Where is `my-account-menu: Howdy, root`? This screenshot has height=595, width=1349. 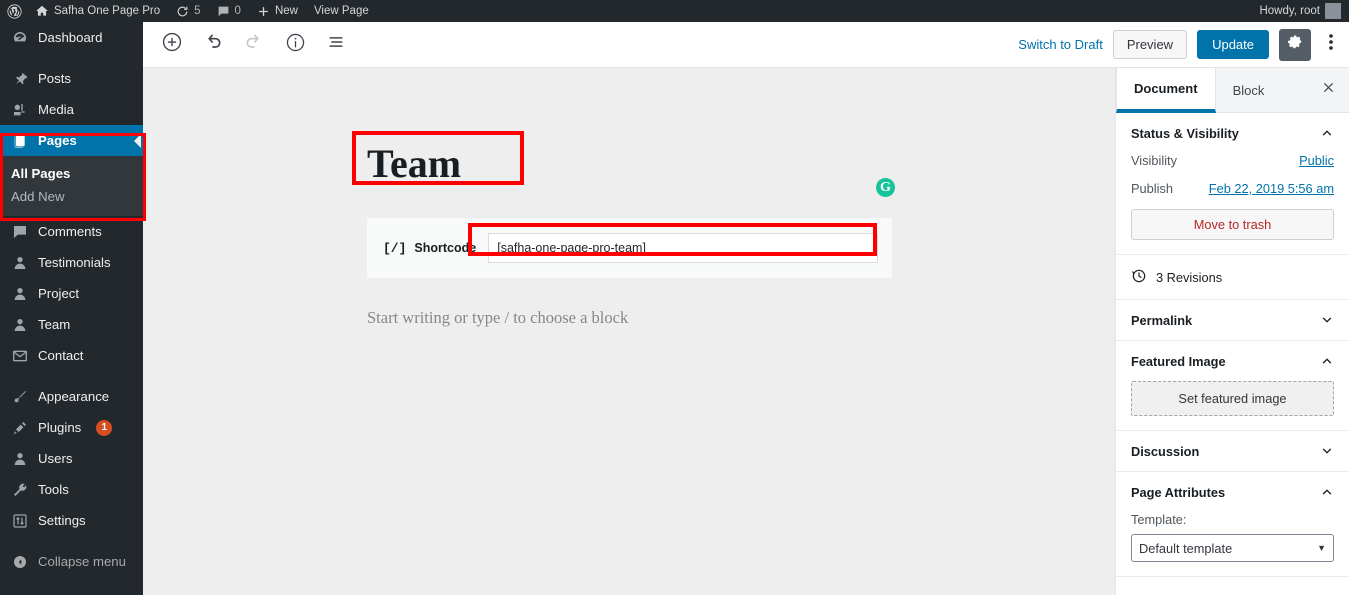
my-account-menu: Howdy, root is located at coordinates (1300, 11).